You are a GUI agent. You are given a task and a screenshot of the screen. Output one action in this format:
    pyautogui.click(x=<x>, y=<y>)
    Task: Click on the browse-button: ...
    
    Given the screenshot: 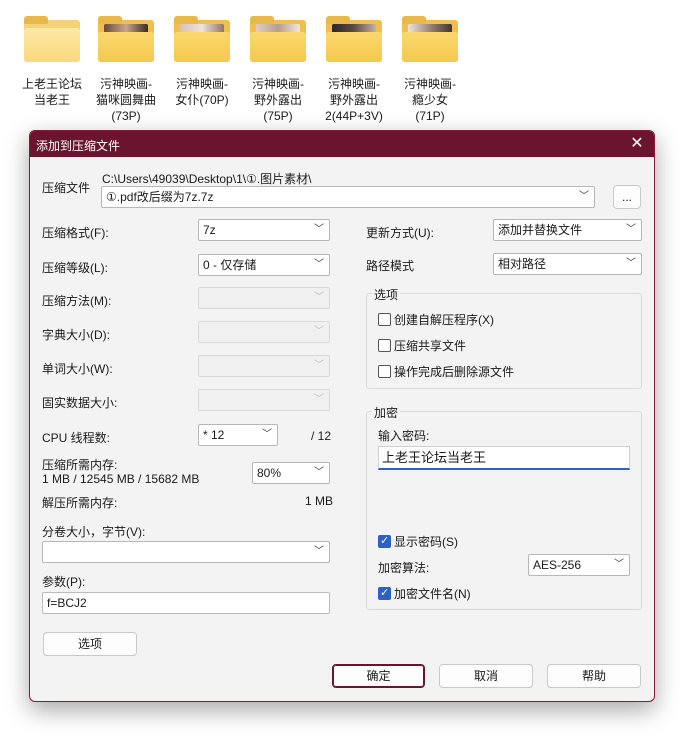 What is the action you would take?
    pyautogui.click(x=627, y=197)
    